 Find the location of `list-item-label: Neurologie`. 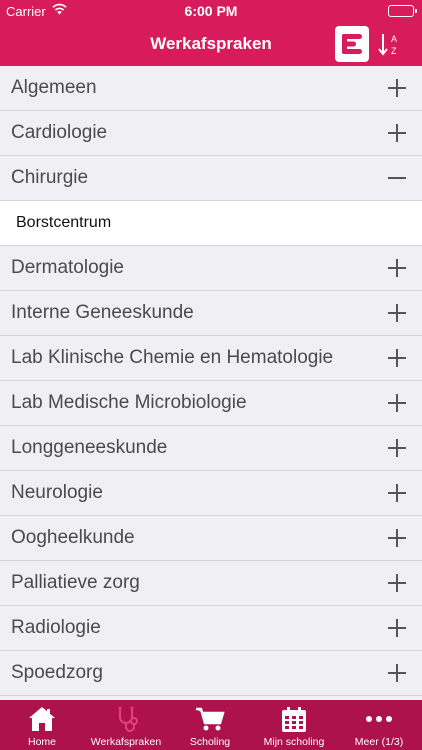

list-item-label: Neurologie is located at coordinates (57, 492).